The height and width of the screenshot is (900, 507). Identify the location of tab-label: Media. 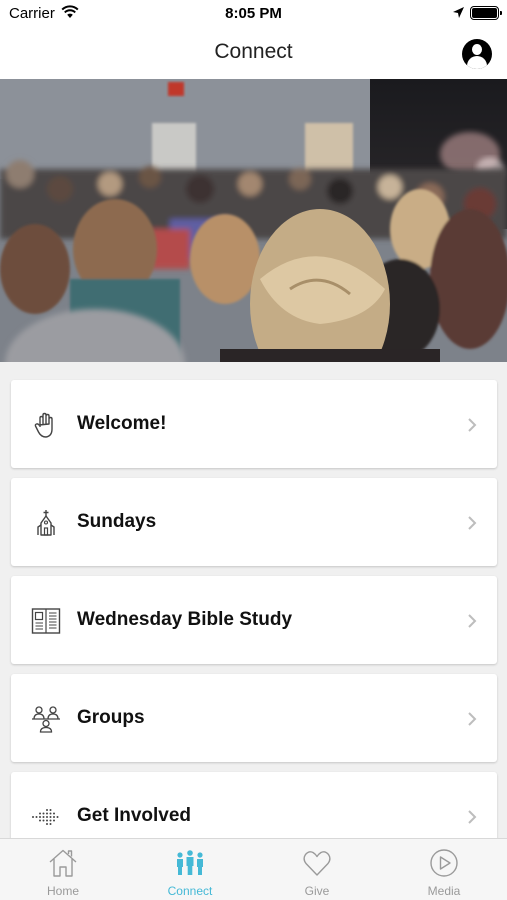
(444, 891).